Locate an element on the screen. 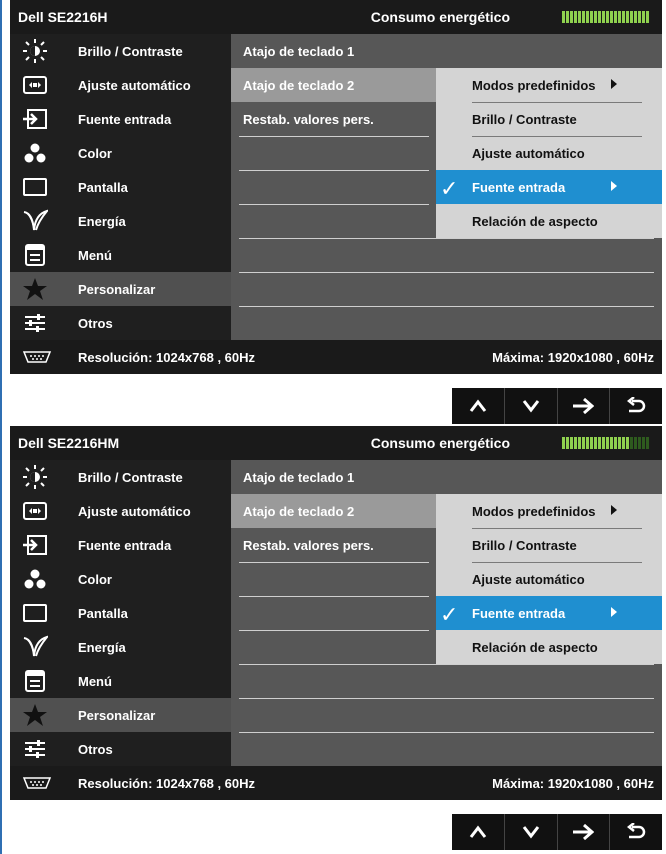  shortcut-option-label: Modos predefinidos is located at coordinates (534, 85).